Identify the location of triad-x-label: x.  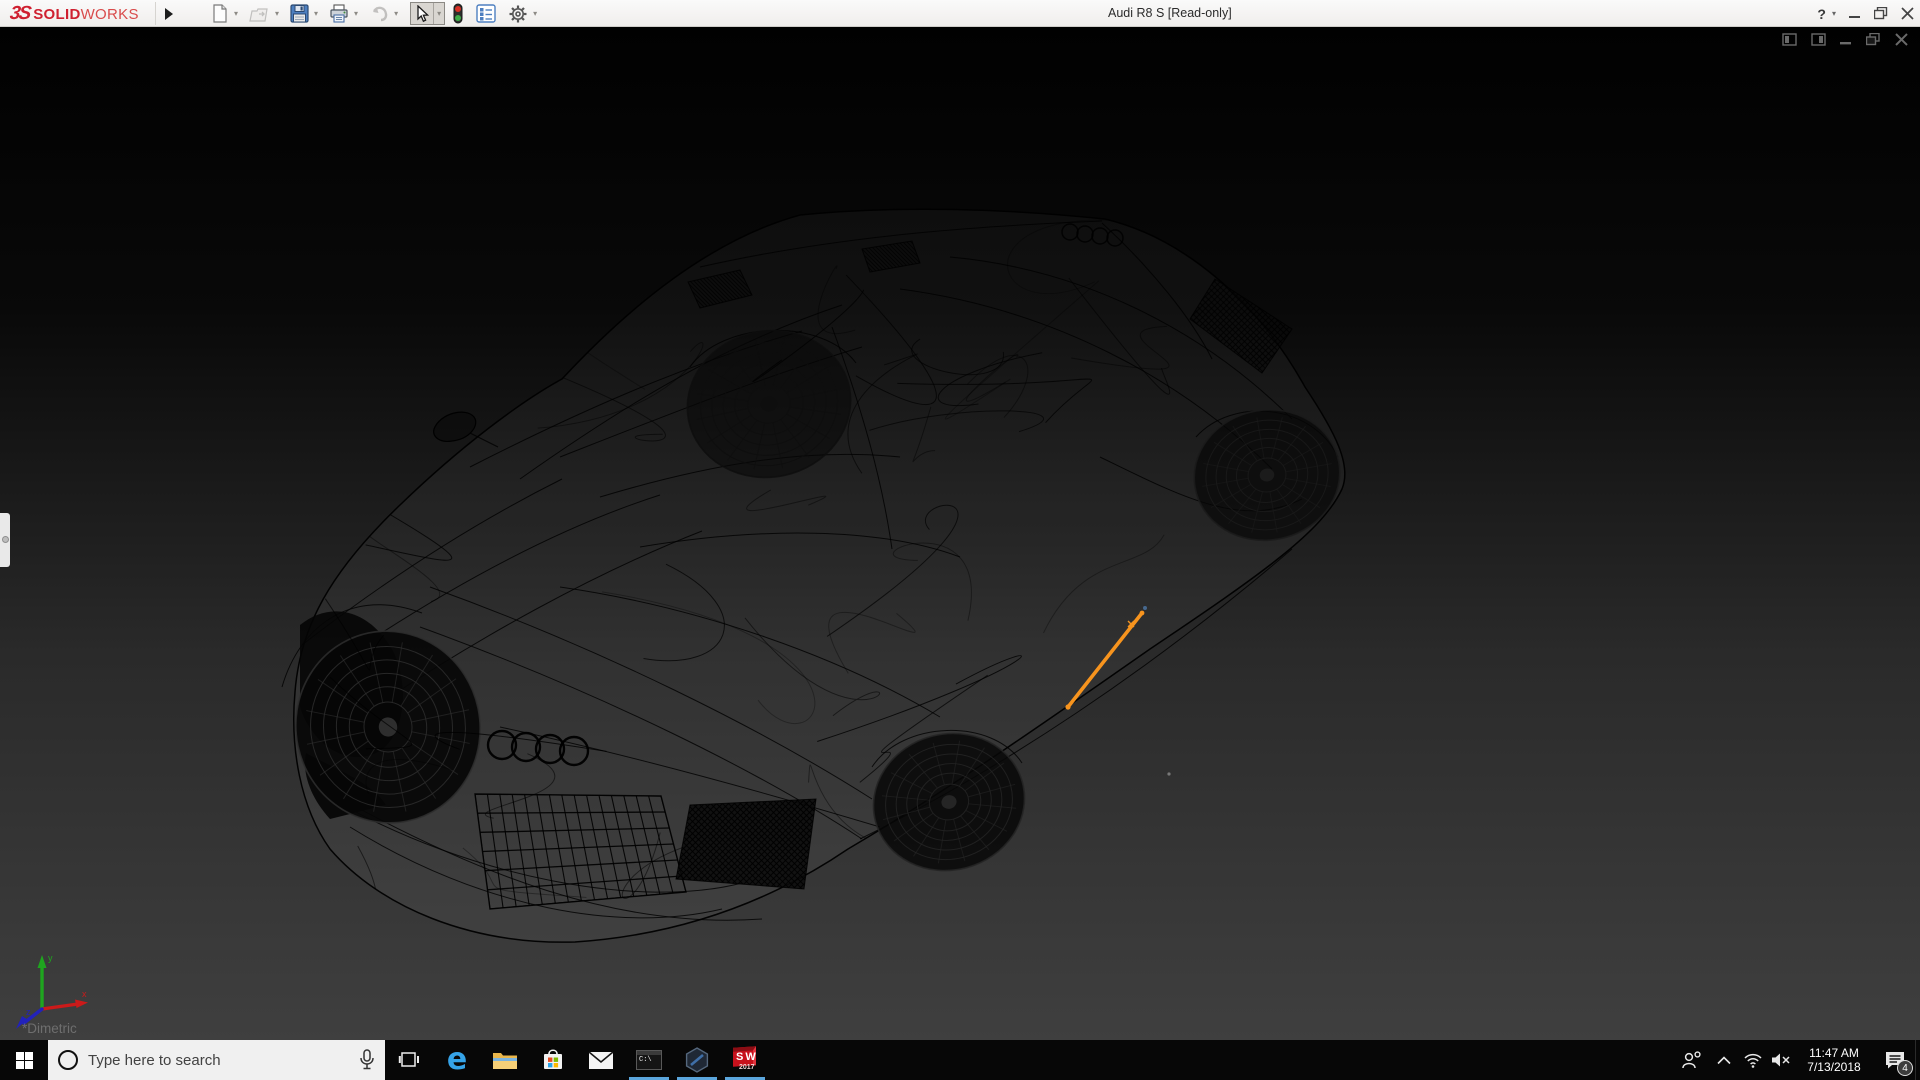
(84, 994).